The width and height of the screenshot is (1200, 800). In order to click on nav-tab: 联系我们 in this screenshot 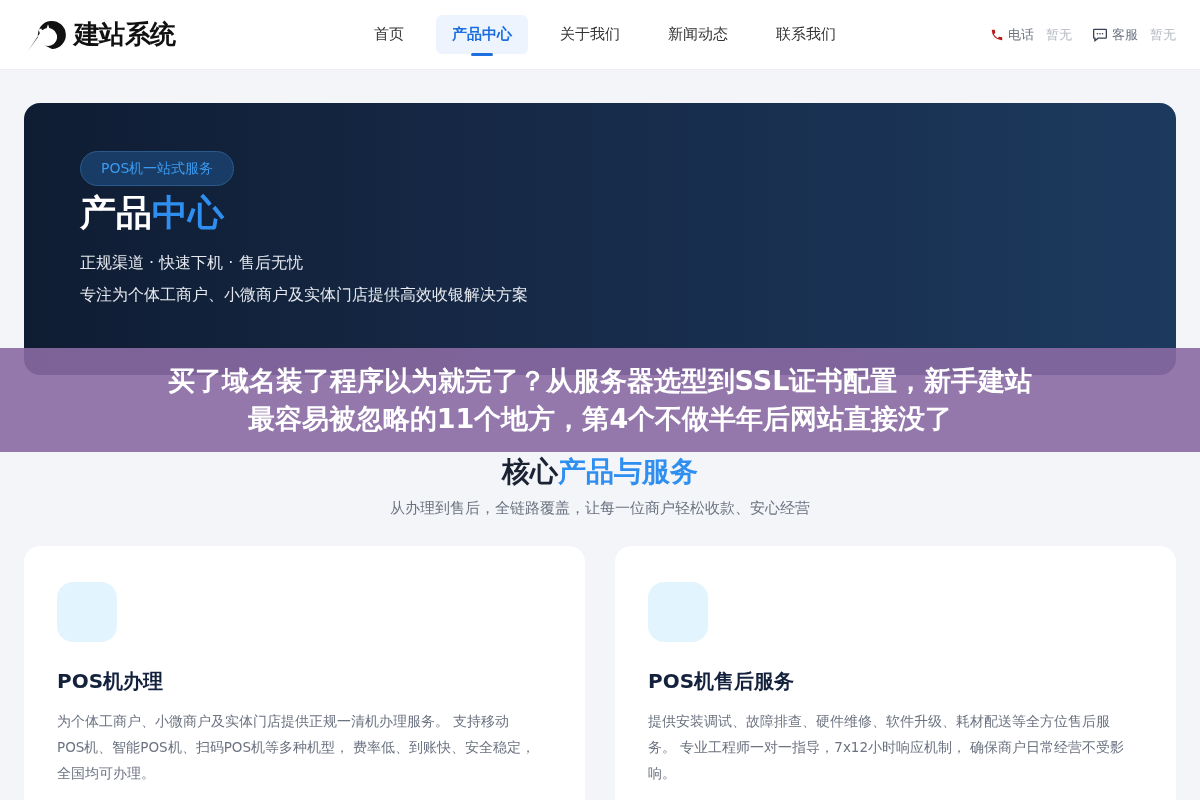, I will do `click(806, 34)`.